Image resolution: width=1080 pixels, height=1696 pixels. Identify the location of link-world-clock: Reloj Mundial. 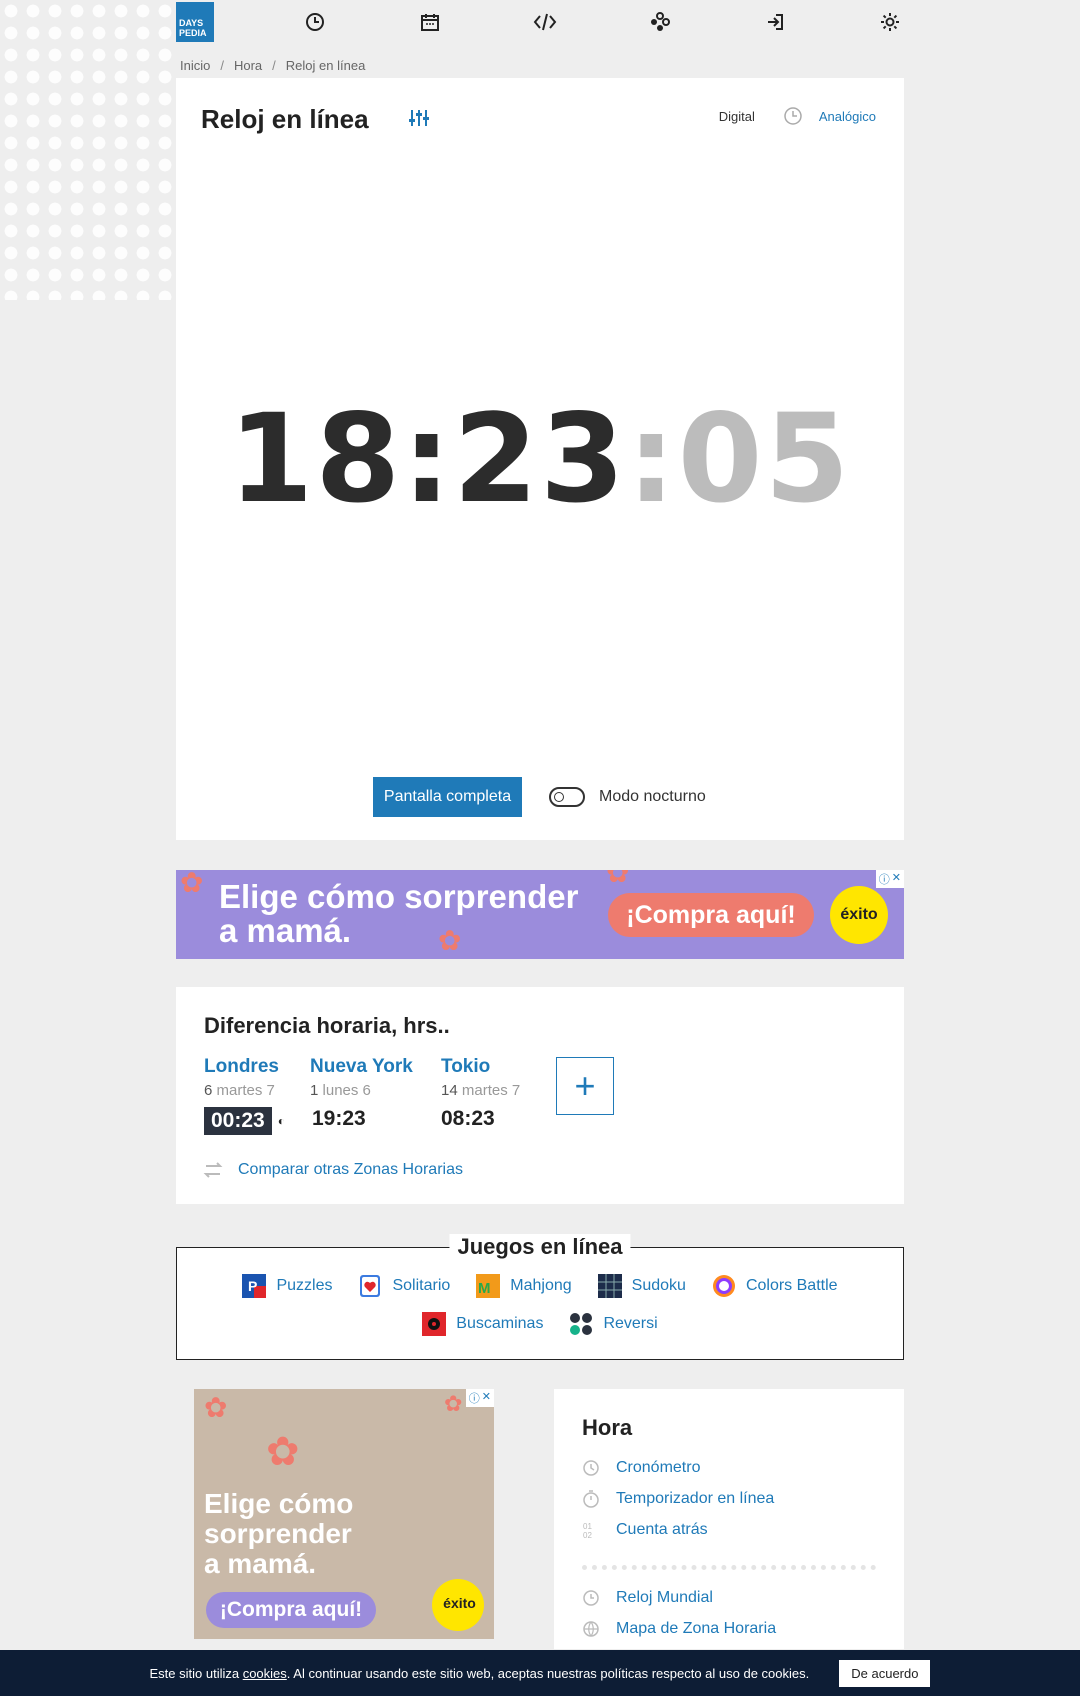
(647, 1598).